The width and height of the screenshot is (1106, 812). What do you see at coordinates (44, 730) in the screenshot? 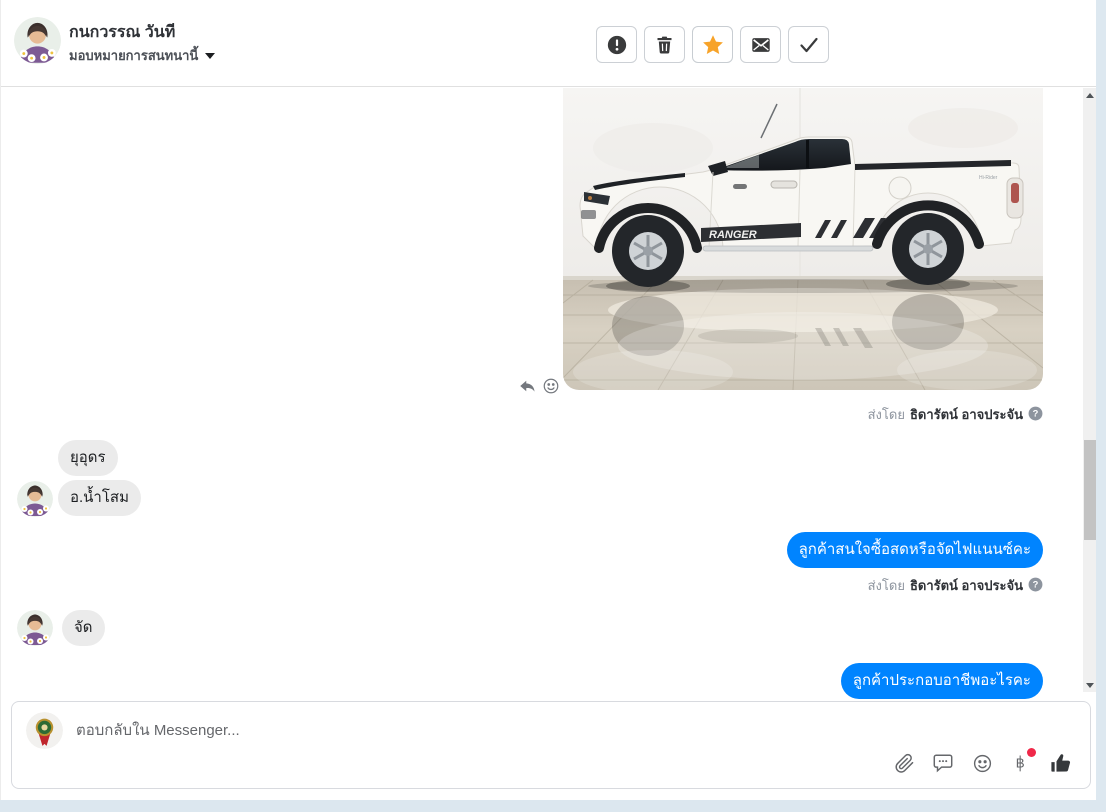
I see `page-avatar` at bounding box center [44, 730].